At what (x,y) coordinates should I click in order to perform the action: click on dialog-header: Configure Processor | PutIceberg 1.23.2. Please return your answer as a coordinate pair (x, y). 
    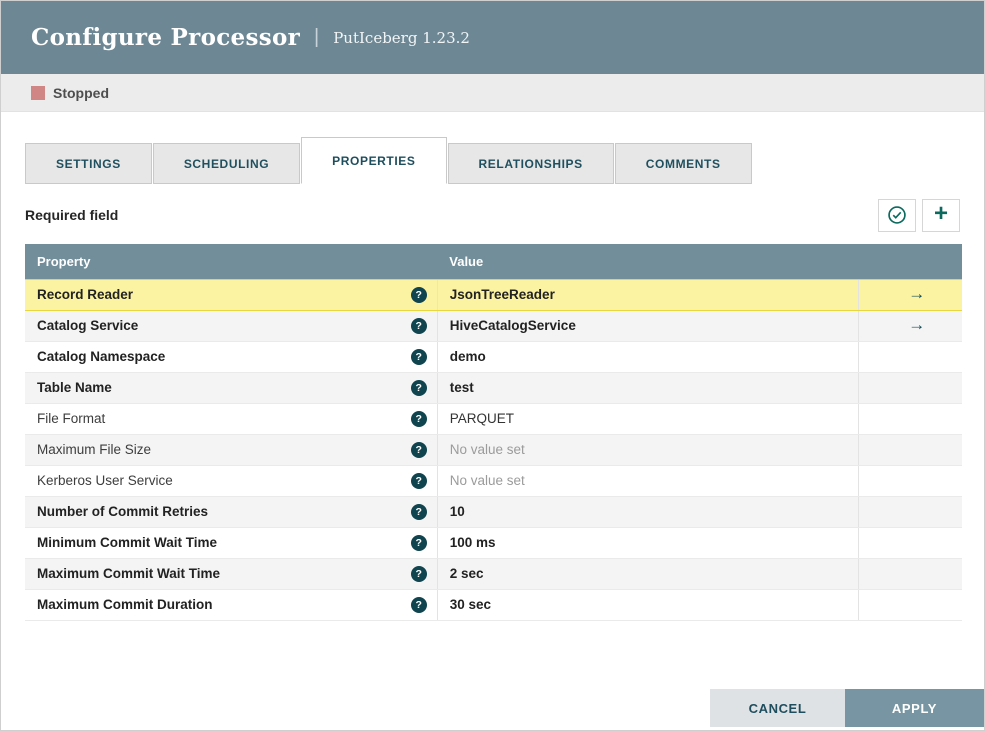
    Looking at the image, I should click on (492, 37).